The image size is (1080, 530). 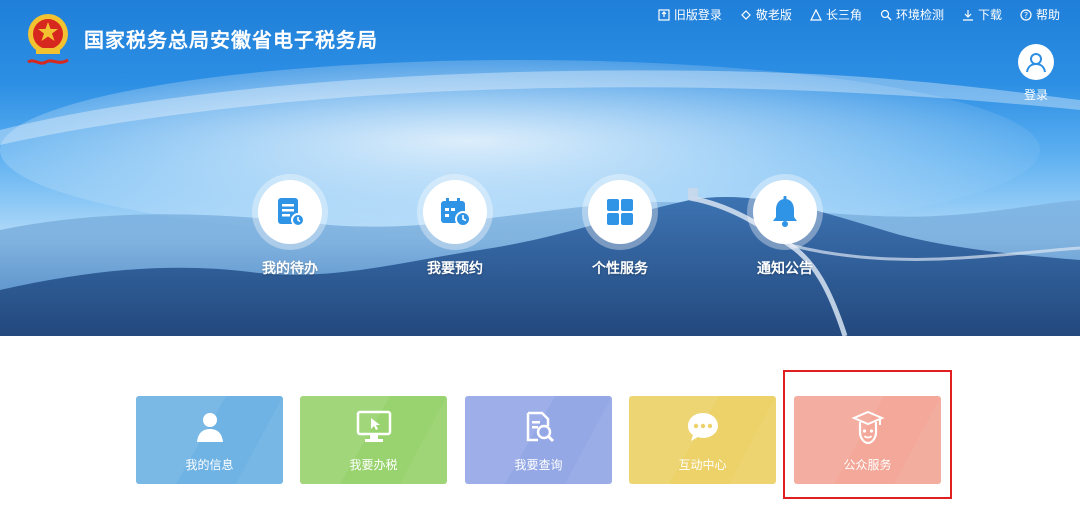 I want to click on tile-handle-tax: 我要办税, so click(x=373, y=440).